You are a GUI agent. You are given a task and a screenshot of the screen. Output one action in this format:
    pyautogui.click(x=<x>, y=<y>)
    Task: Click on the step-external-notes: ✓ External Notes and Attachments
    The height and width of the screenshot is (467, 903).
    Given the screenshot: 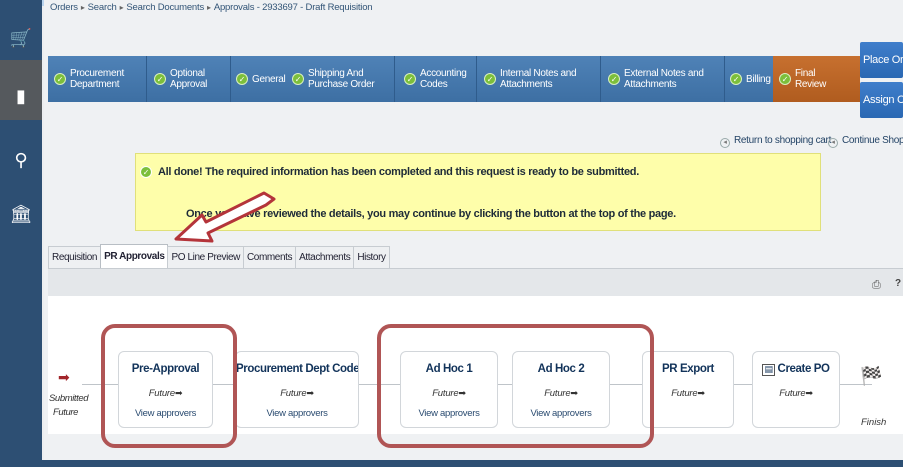 What is the action you would take?
    pyautogui.click(x=666, y=79)
    